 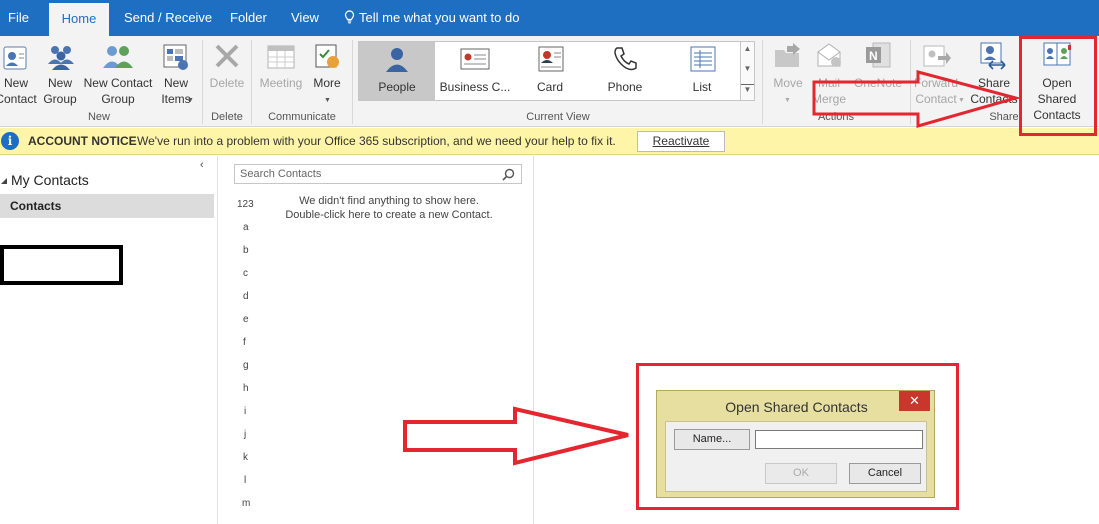 What do you see at coordinates (389, 201) in the screenshot?
I see `empty-message-line-1: We didn't find anything to show here.` at bounding box center [389, 201].